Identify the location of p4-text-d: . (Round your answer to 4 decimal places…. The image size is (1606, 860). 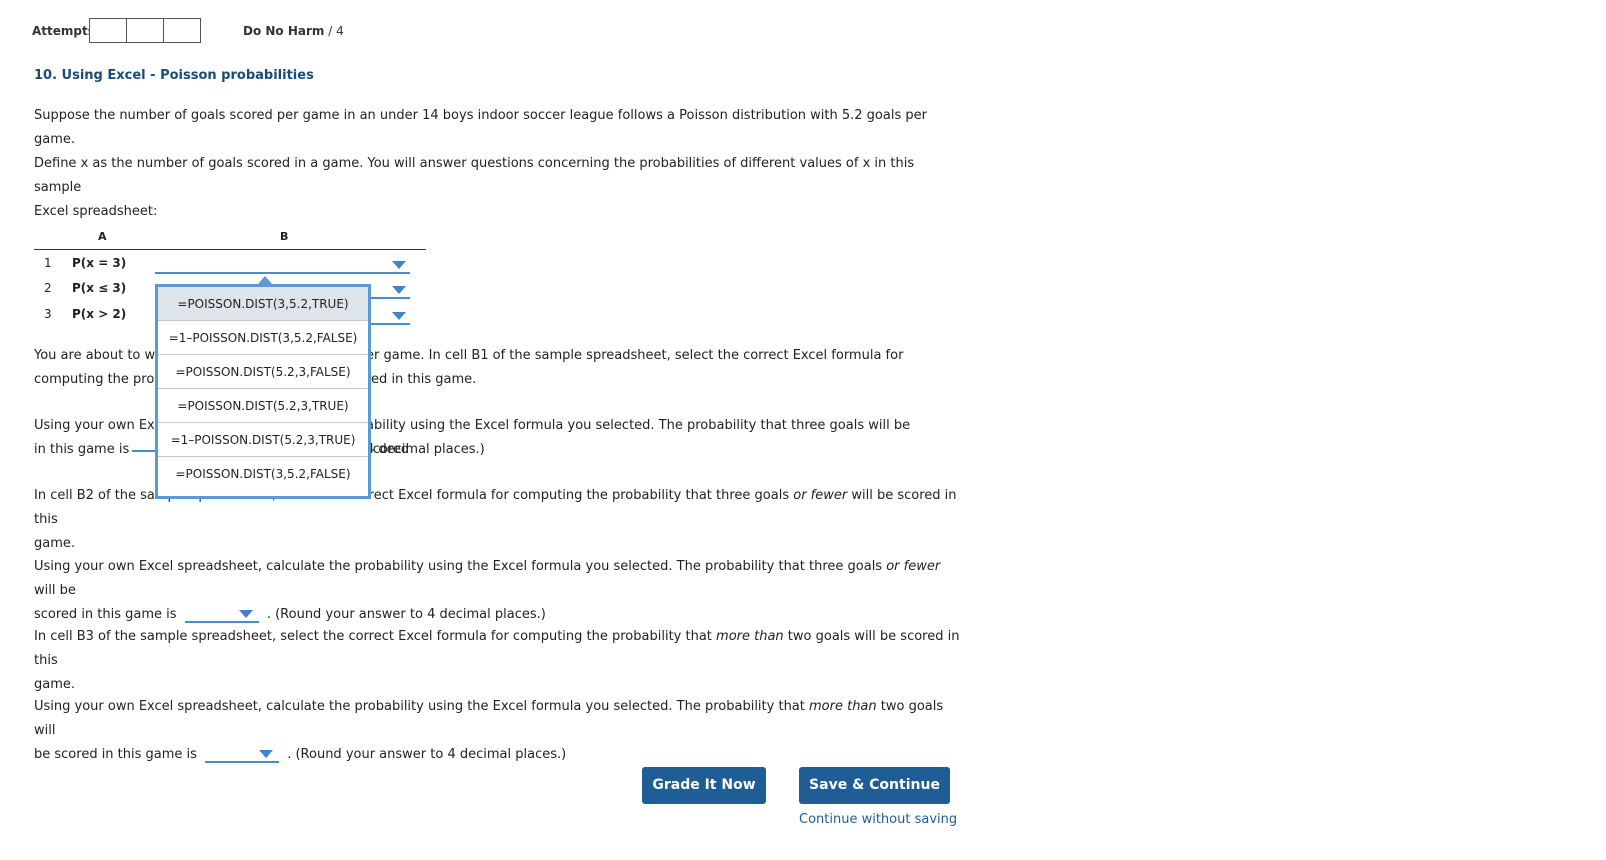
(406, 614).